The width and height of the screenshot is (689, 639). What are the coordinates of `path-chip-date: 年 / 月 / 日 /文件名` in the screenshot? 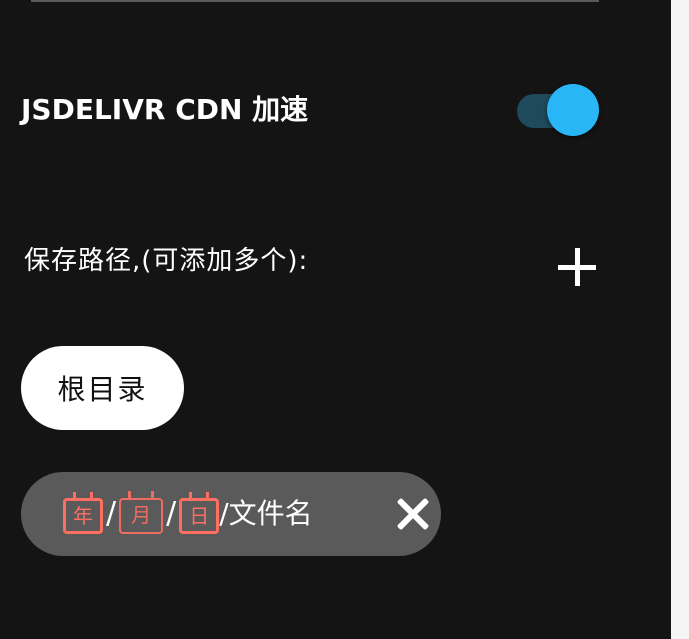 It's located at (231, 514).